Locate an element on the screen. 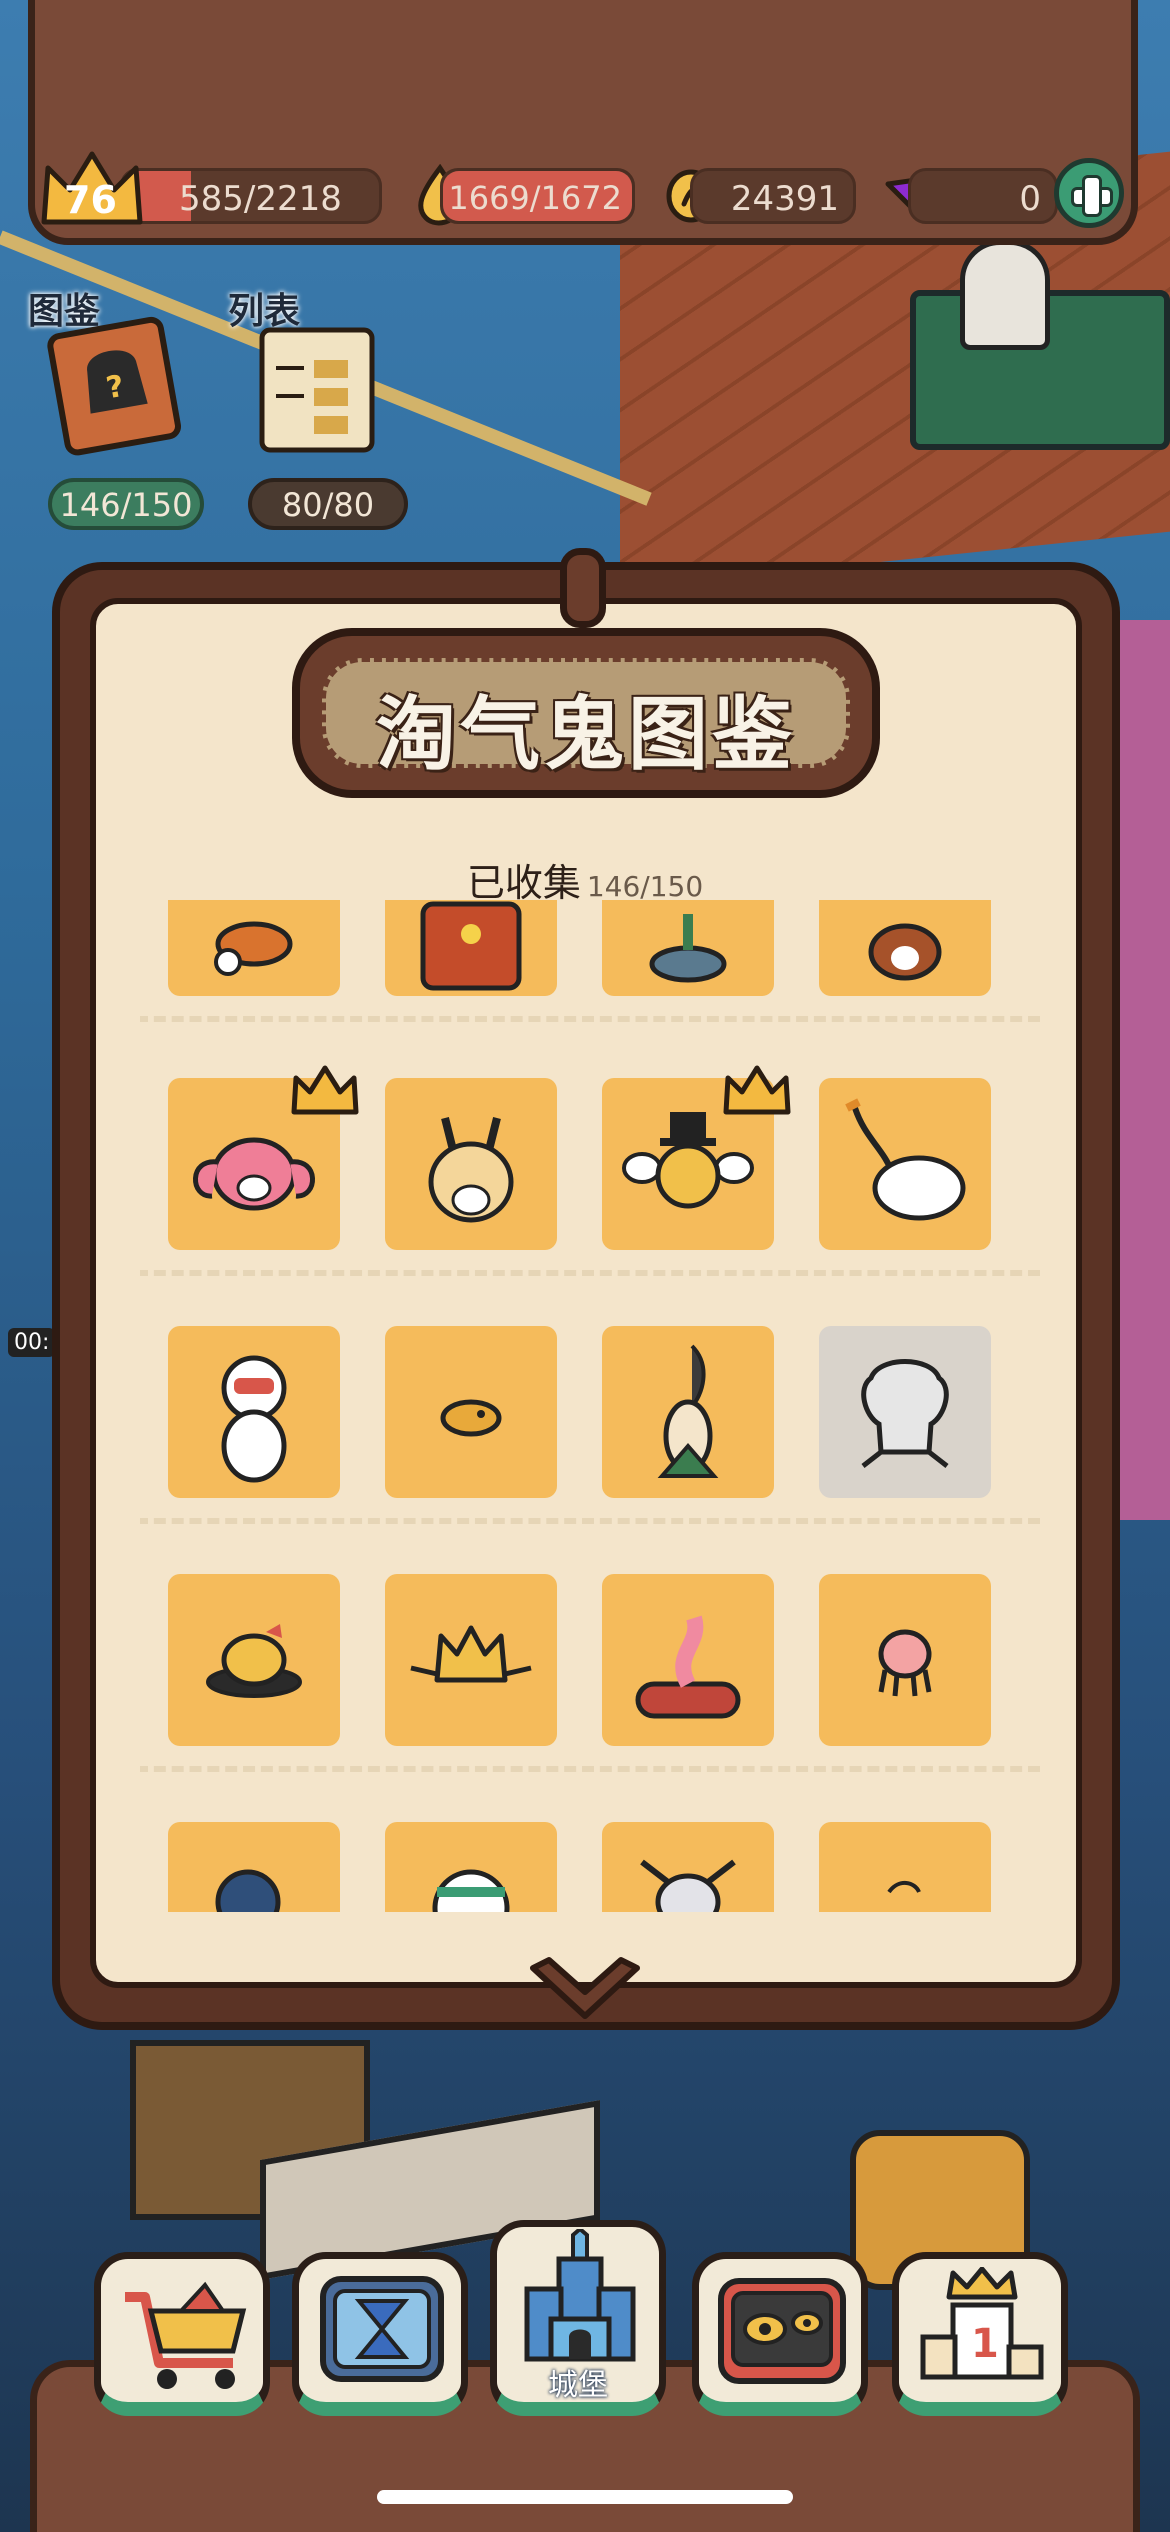 Image resolution: width=1170 pixels, height=2532 pixels. leek-sprite-icon is located at coordinates (688, 1411).